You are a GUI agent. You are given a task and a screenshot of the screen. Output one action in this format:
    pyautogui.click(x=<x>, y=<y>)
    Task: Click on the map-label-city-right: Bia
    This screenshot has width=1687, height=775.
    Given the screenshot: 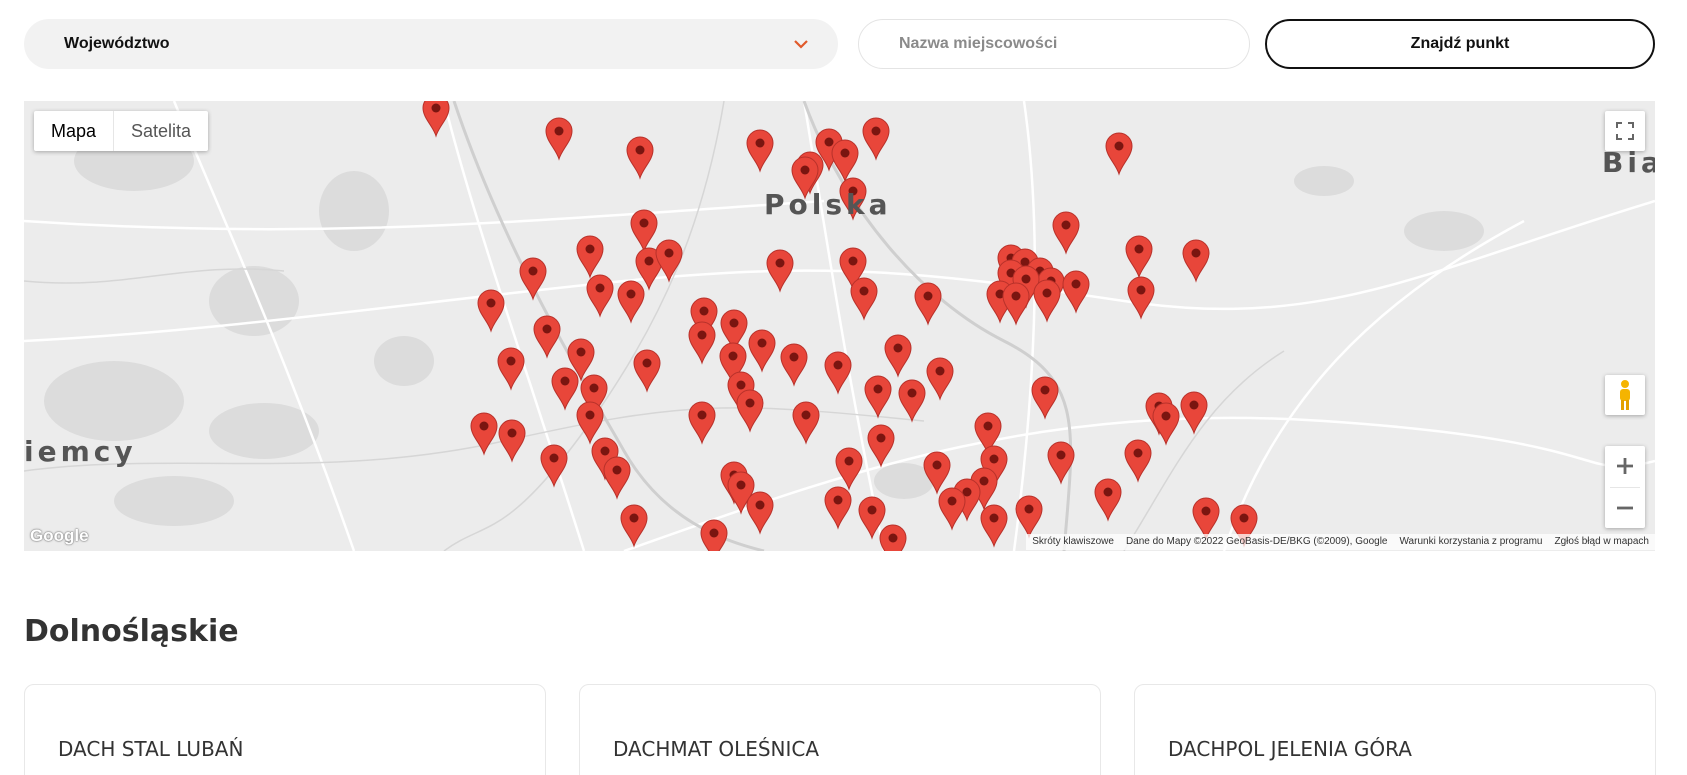 What is the action you would take?
    pyautogui.click(x=1628, y=162)
    